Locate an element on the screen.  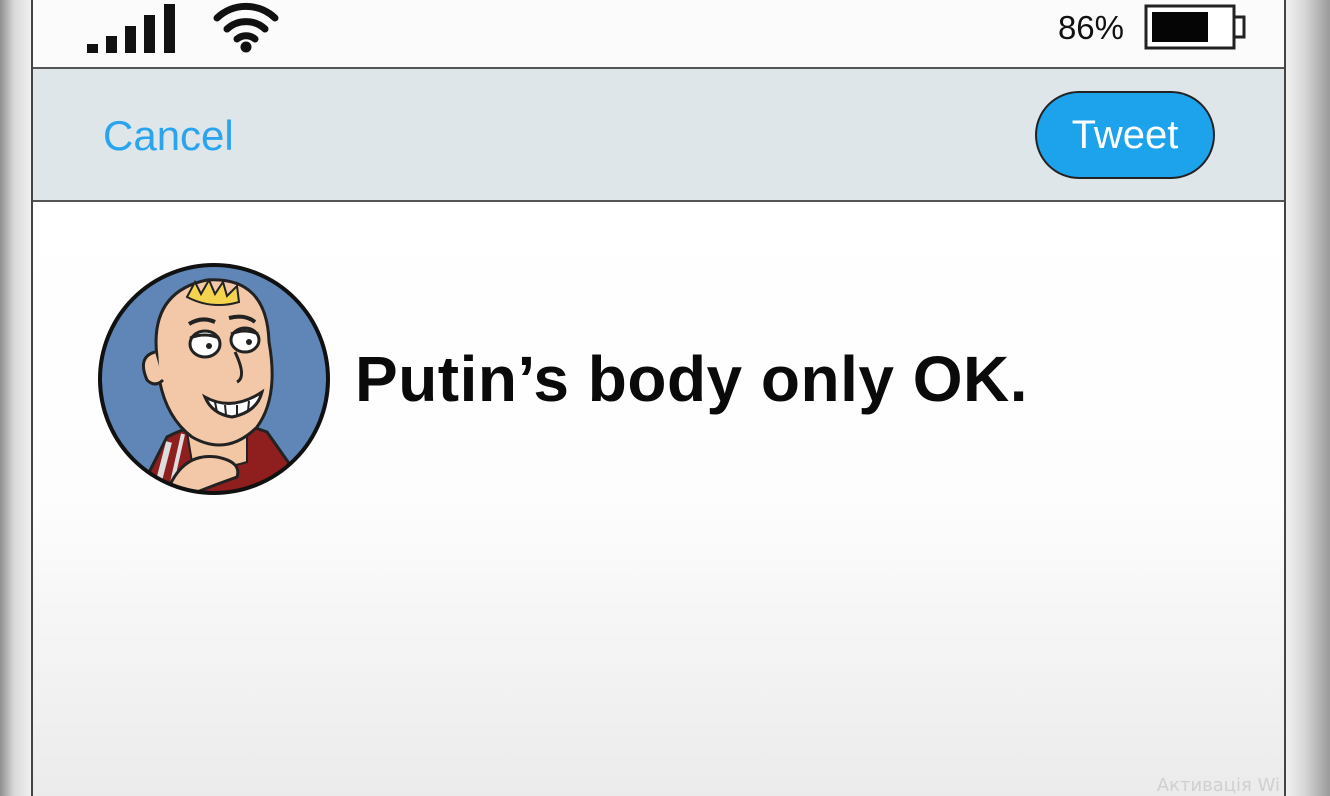
tweet-button: Tweet is located at coordinates (1125, 135).